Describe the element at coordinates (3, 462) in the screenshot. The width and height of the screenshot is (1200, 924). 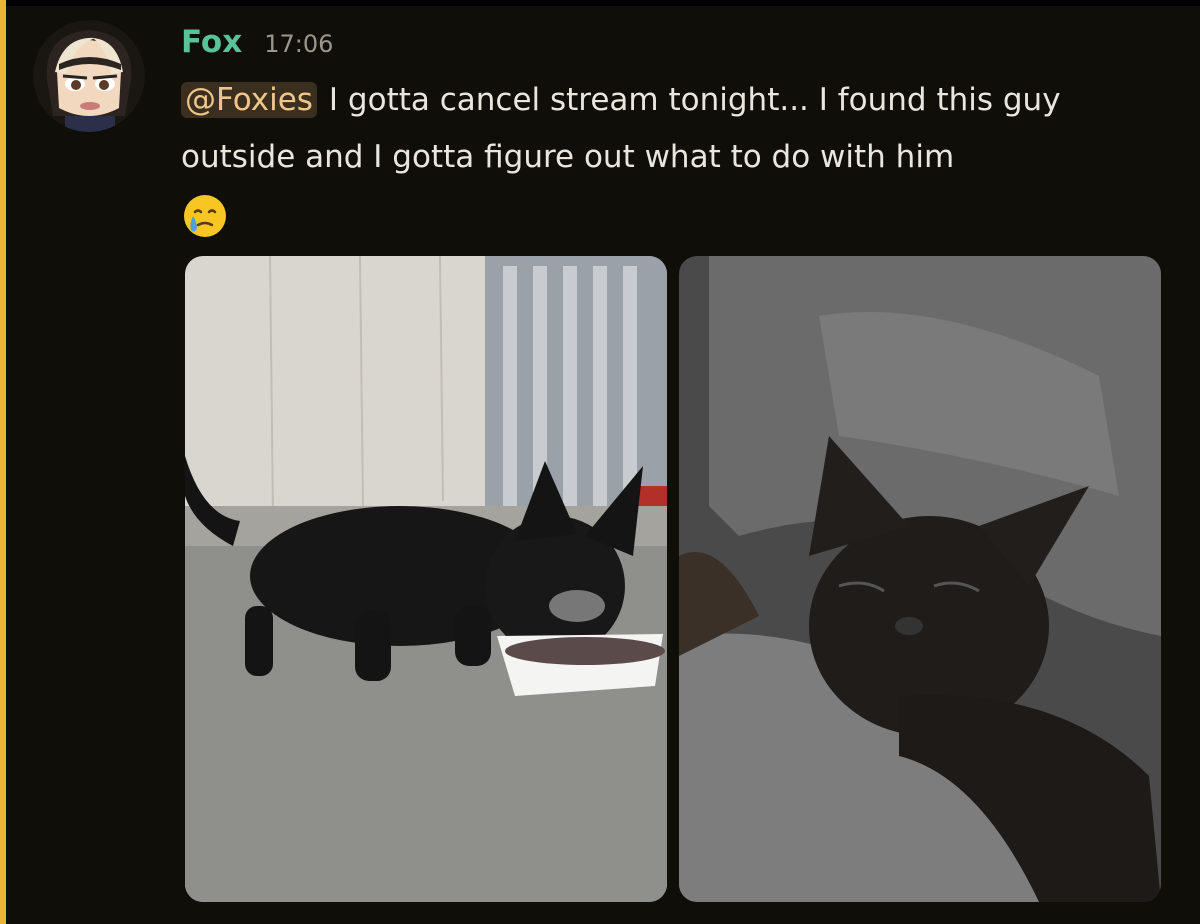
I see `highlight-bar` at that location.